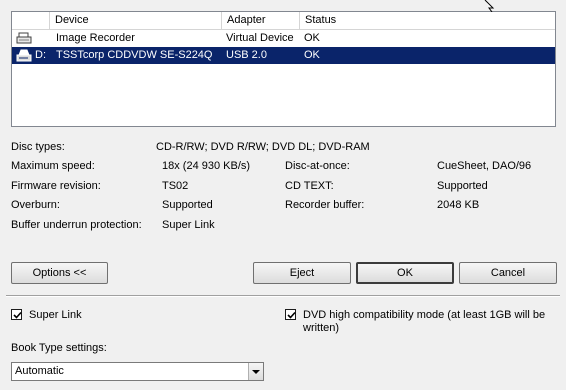  I want to click on ok-button: OK, so click(405, 273).